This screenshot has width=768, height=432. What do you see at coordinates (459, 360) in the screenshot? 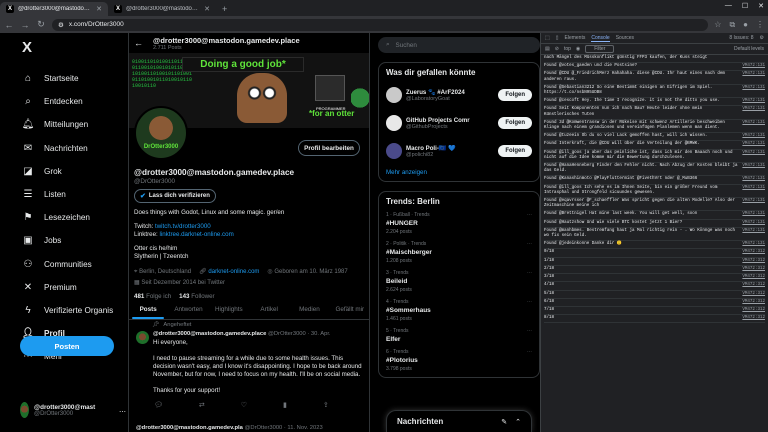
I see `trend-item: 6 · Trends ⋯ #Plotorius 3.798 posts` at bounding box center [459, 360].